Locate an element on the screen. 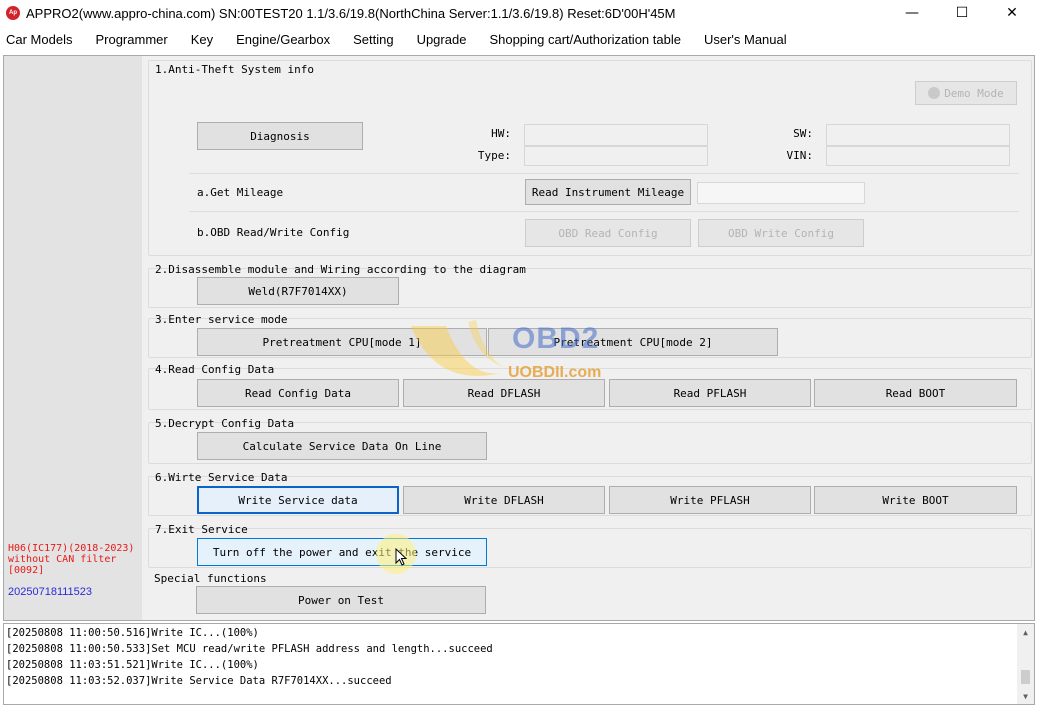  read-config-data-button: Read Config Data is located at coordinates (298, 393).